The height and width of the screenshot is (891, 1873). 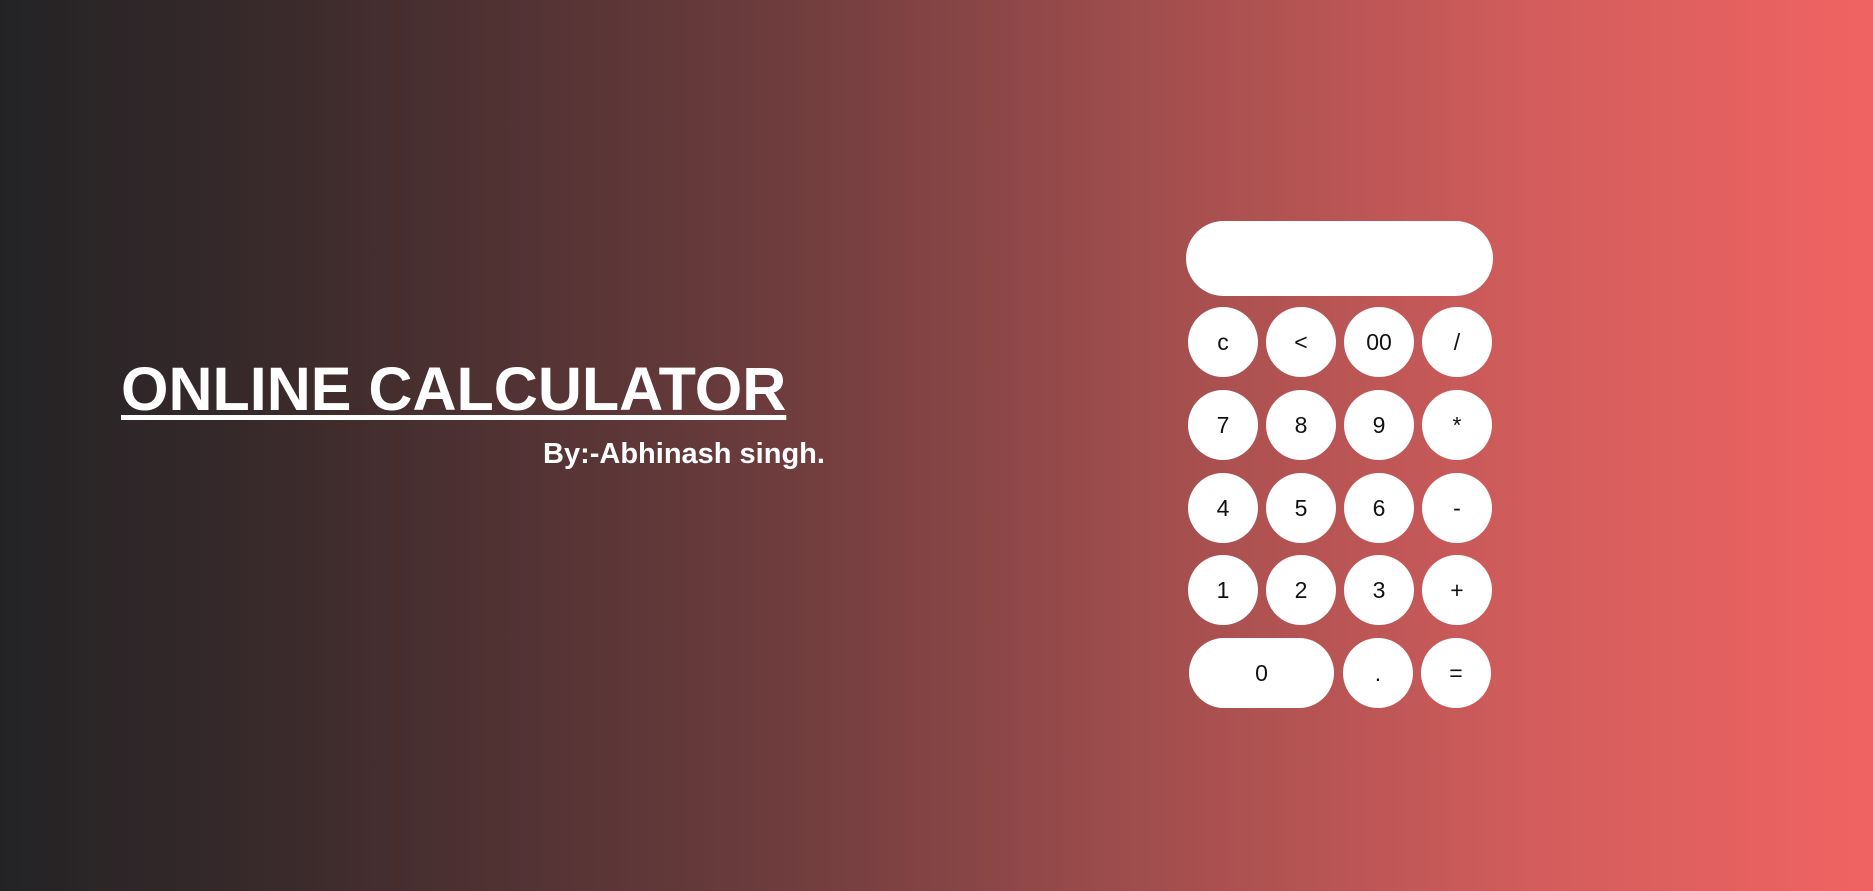 I want to click on digit-1-button: 1, so click(x=1223, y=590).